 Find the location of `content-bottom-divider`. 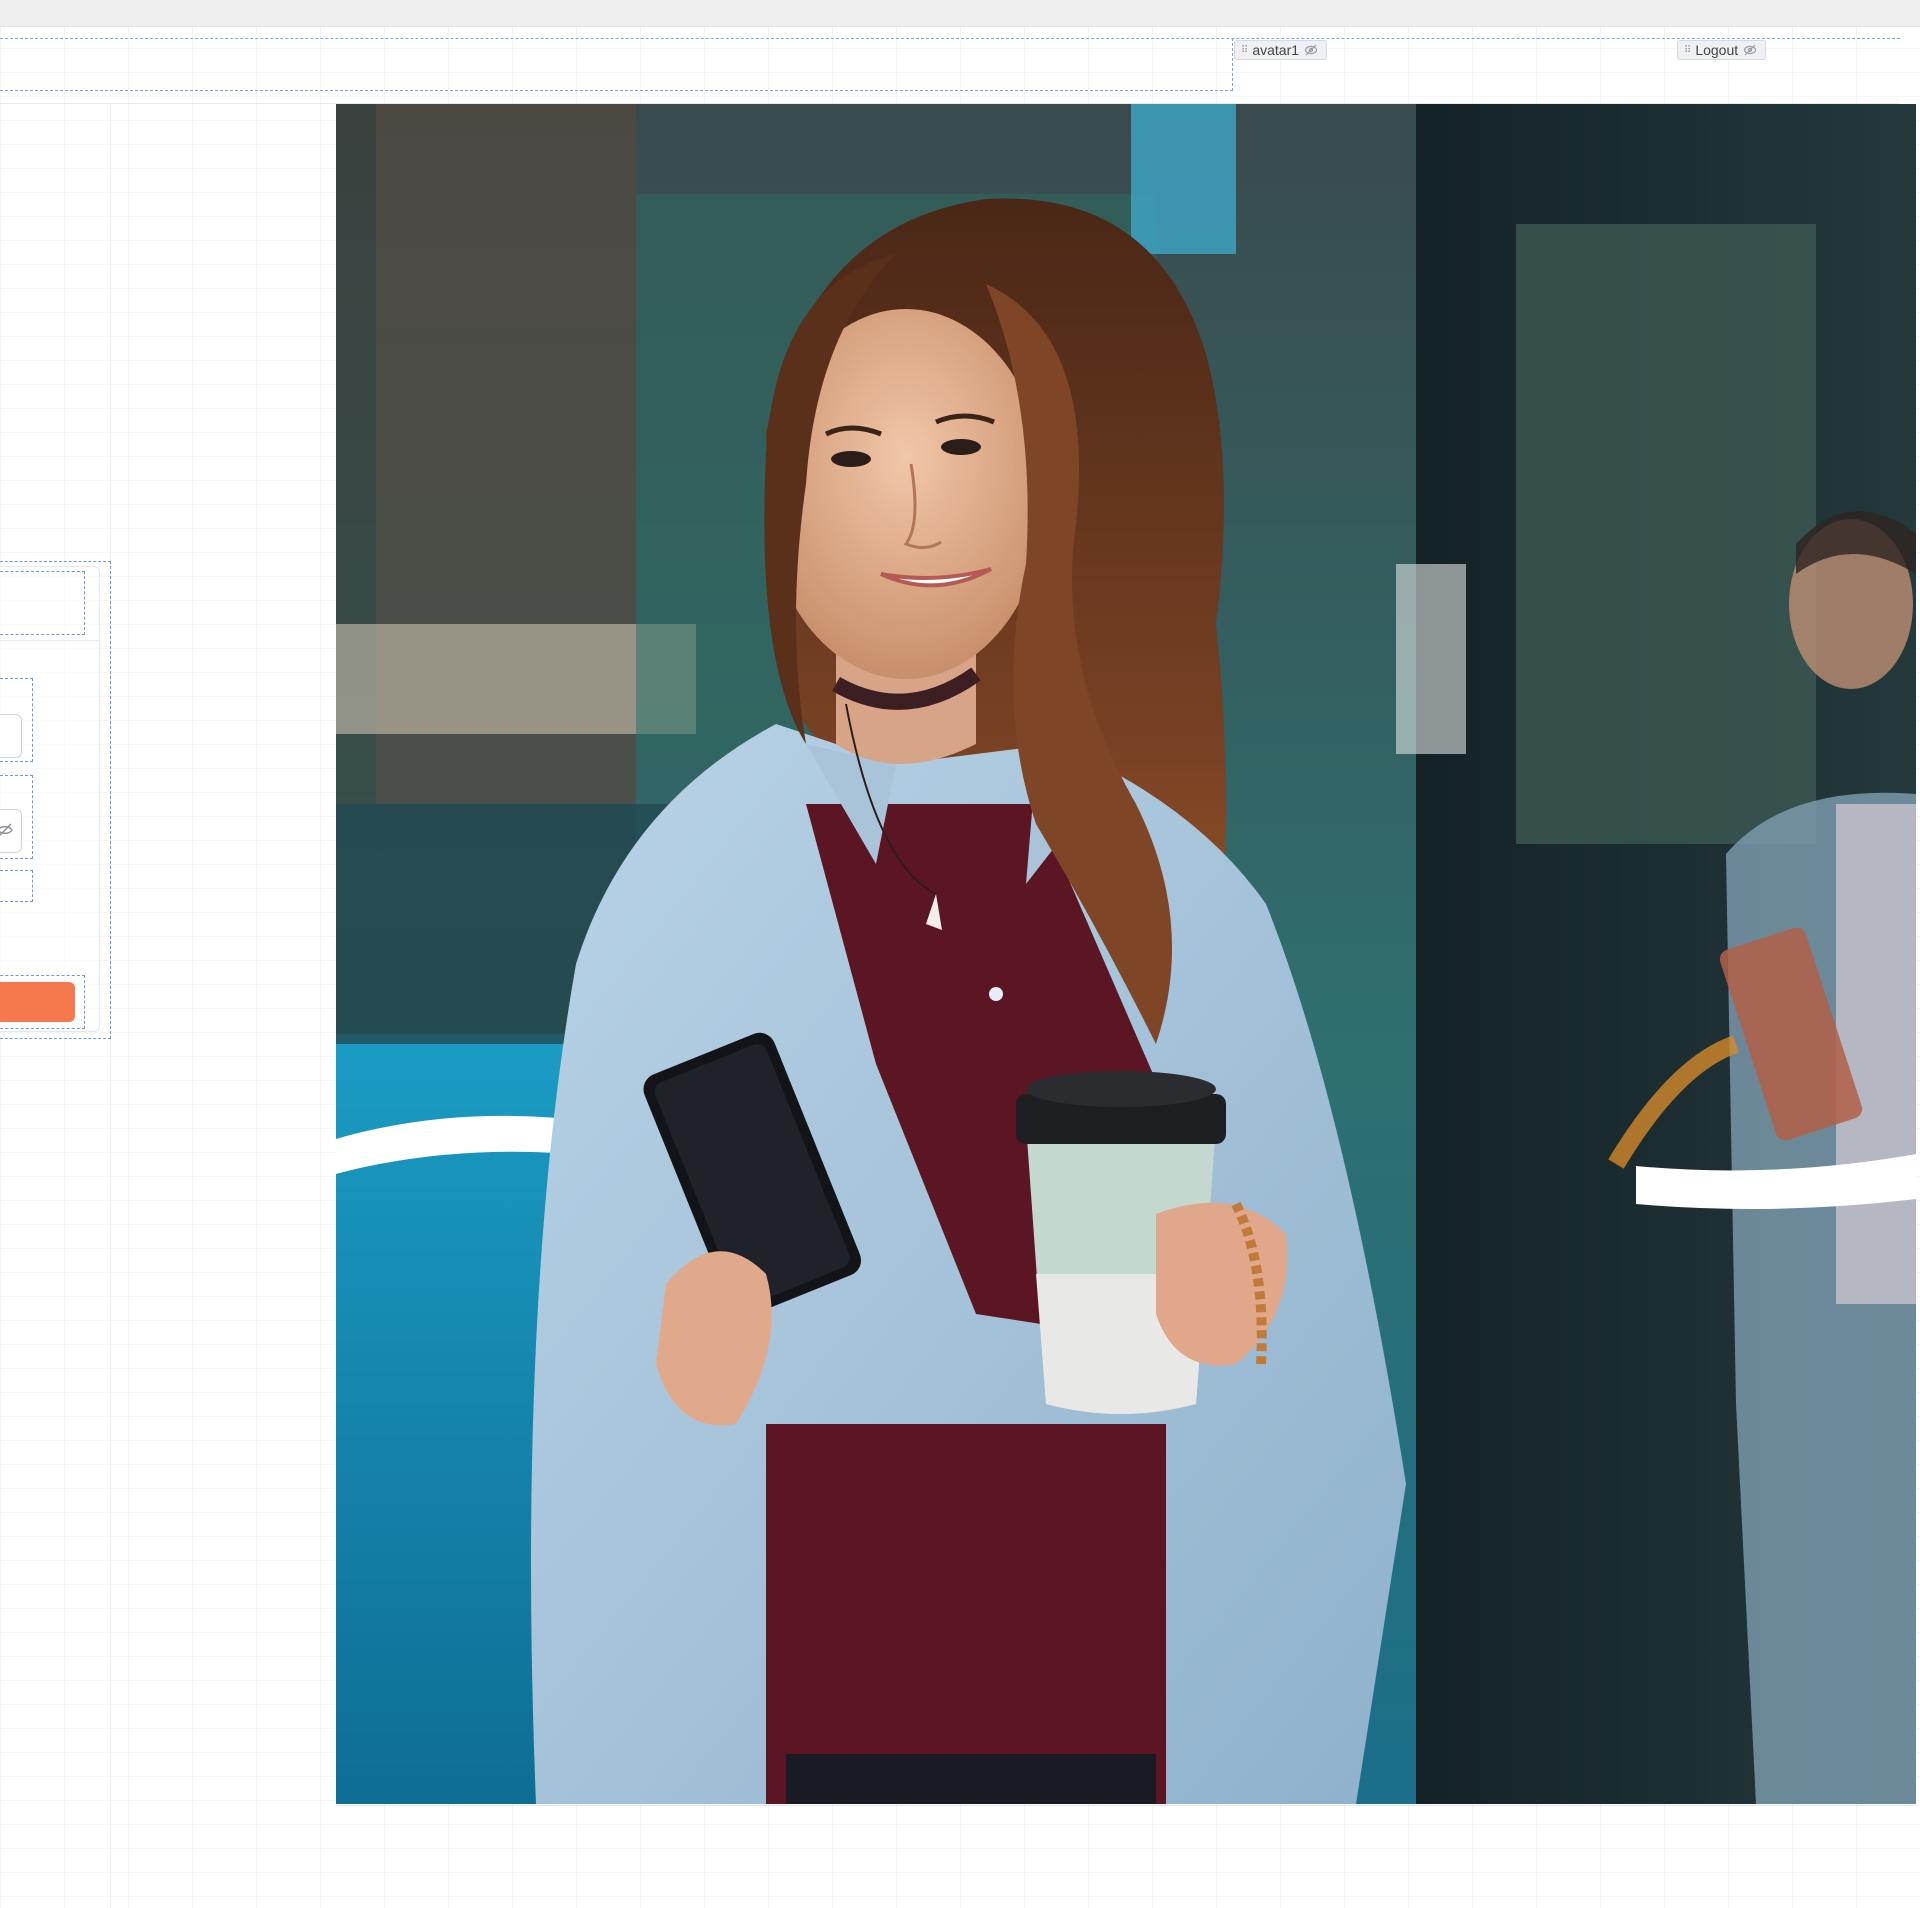

content-bottom-divider is located at coordinates (1126, 1805).